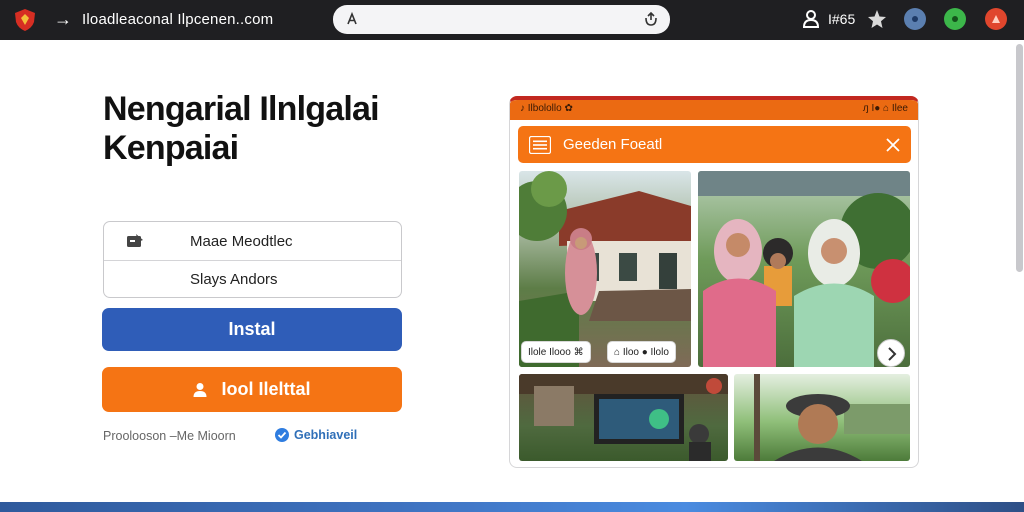 This screenshot has width=1024, height=512. I want to click on site-url: Iloadleaconal Ilpcenen..com, so click(177, 19).